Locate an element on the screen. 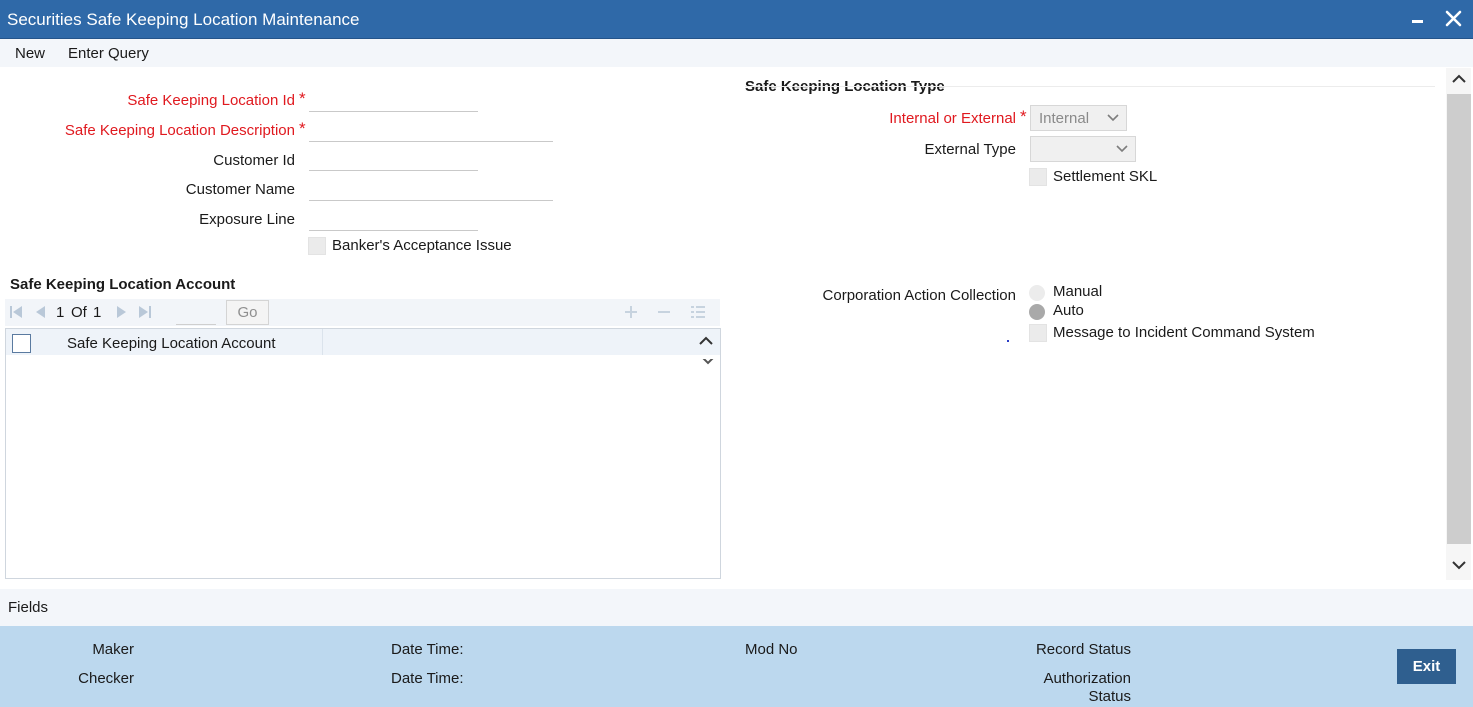 This screenshot has height=707, width=1473. checker-label: Checker is located at coordinates (106, 678).